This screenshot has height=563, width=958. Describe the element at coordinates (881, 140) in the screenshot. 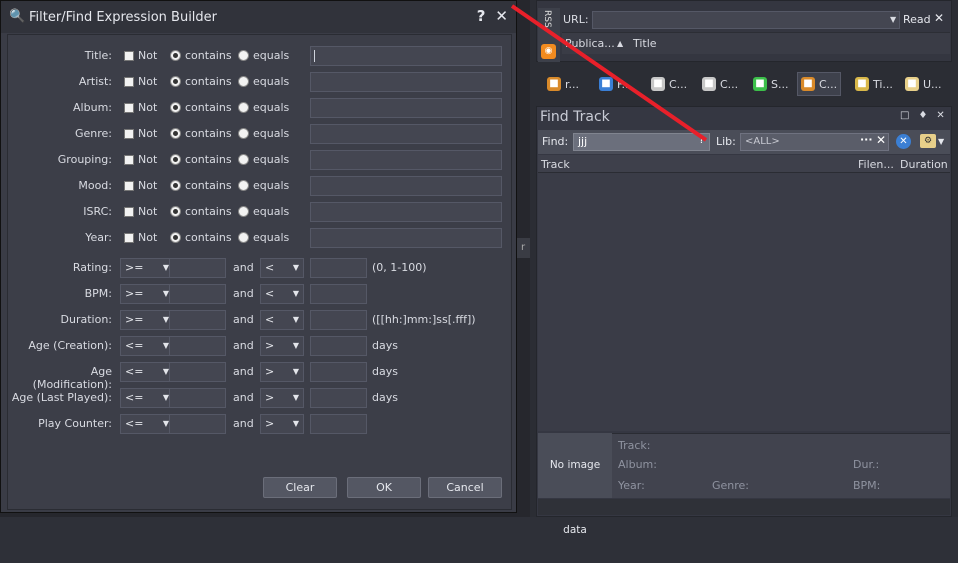

I see `lib-clear-button: ✕` at that location.